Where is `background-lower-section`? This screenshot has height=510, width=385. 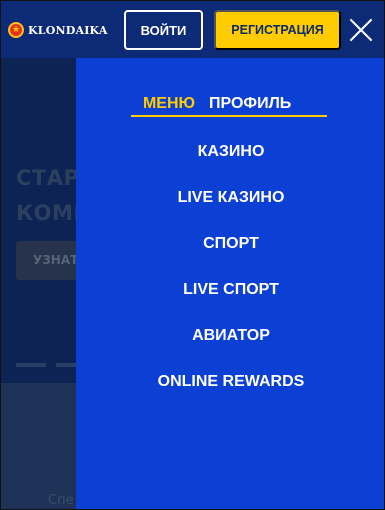 background-lower-section is located at coordinates (38, 446).